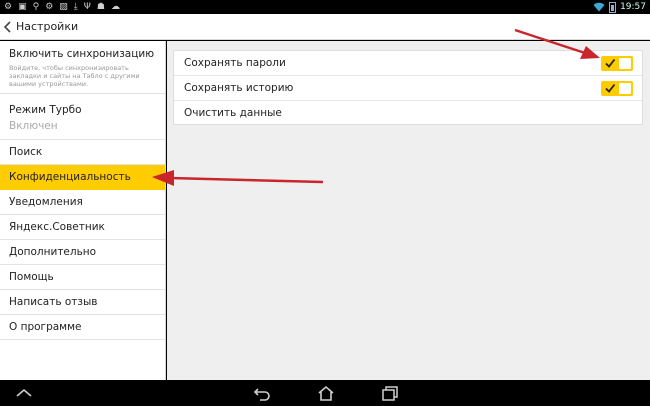 The width and height of the screenshot is (650, 406). Describe the element at coordinates (325, 7) in the screenshot. I see `status-bar: ⚙ ▣ ⚲ ⚙ ▨ ⤓ Ψ ☗ ☁ 19:57` at that location.